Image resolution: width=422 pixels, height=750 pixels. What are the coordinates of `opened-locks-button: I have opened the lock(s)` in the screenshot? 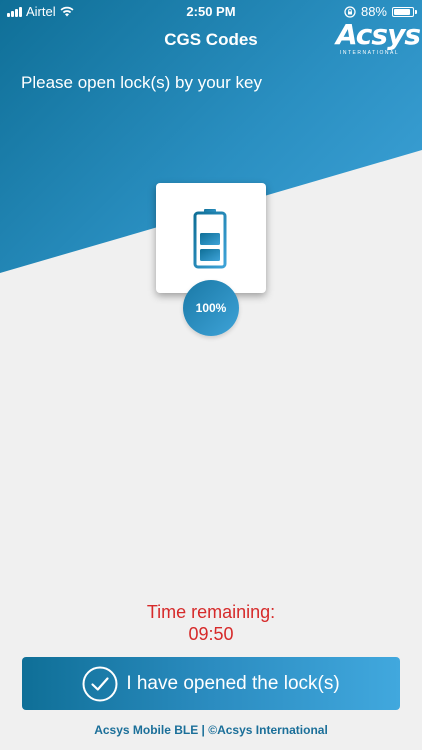 It's located at (211, 683).